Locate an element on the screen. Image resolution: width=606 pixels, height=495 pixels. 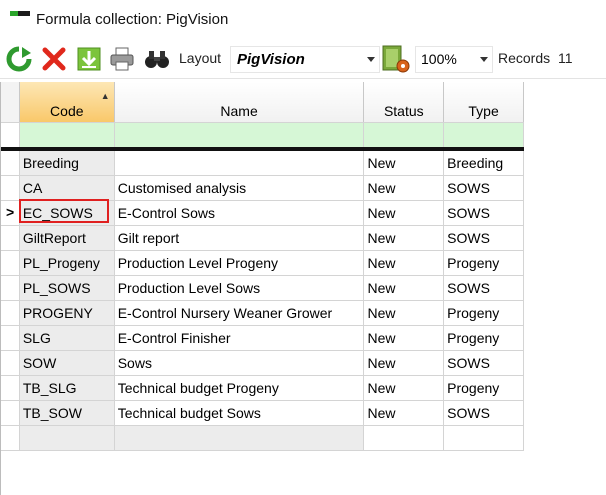
cell-code: TB_SLG is located at coordinates (67, 388).